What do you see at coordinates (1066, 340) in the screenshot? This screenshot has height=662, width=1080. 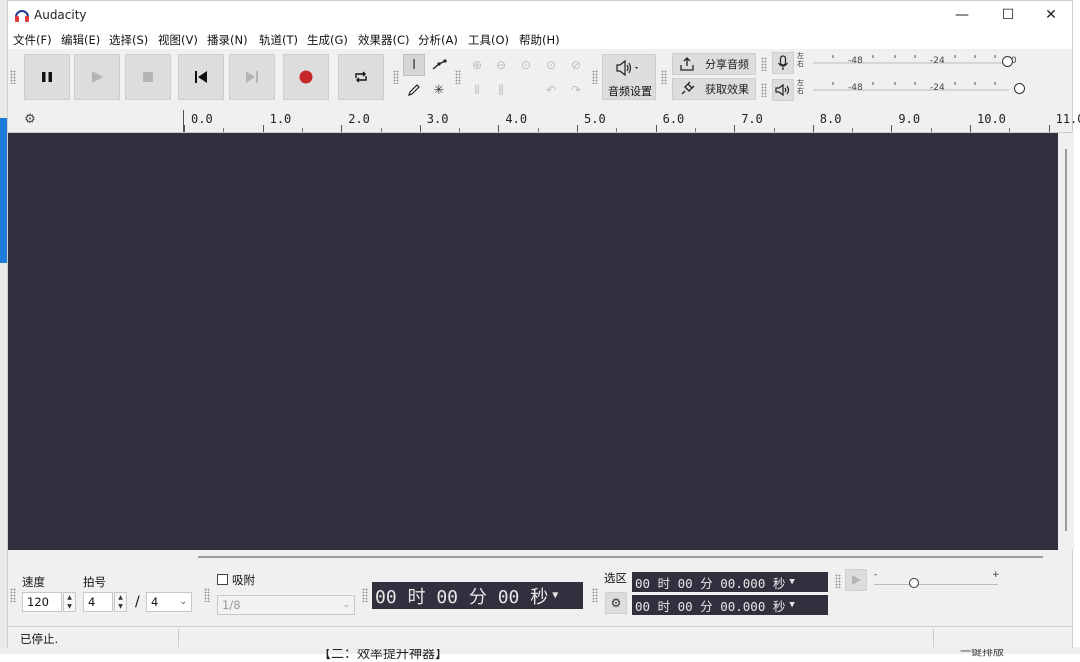 I see `vertical-scrollbar-thumb` at bounding box center [1066, 340].